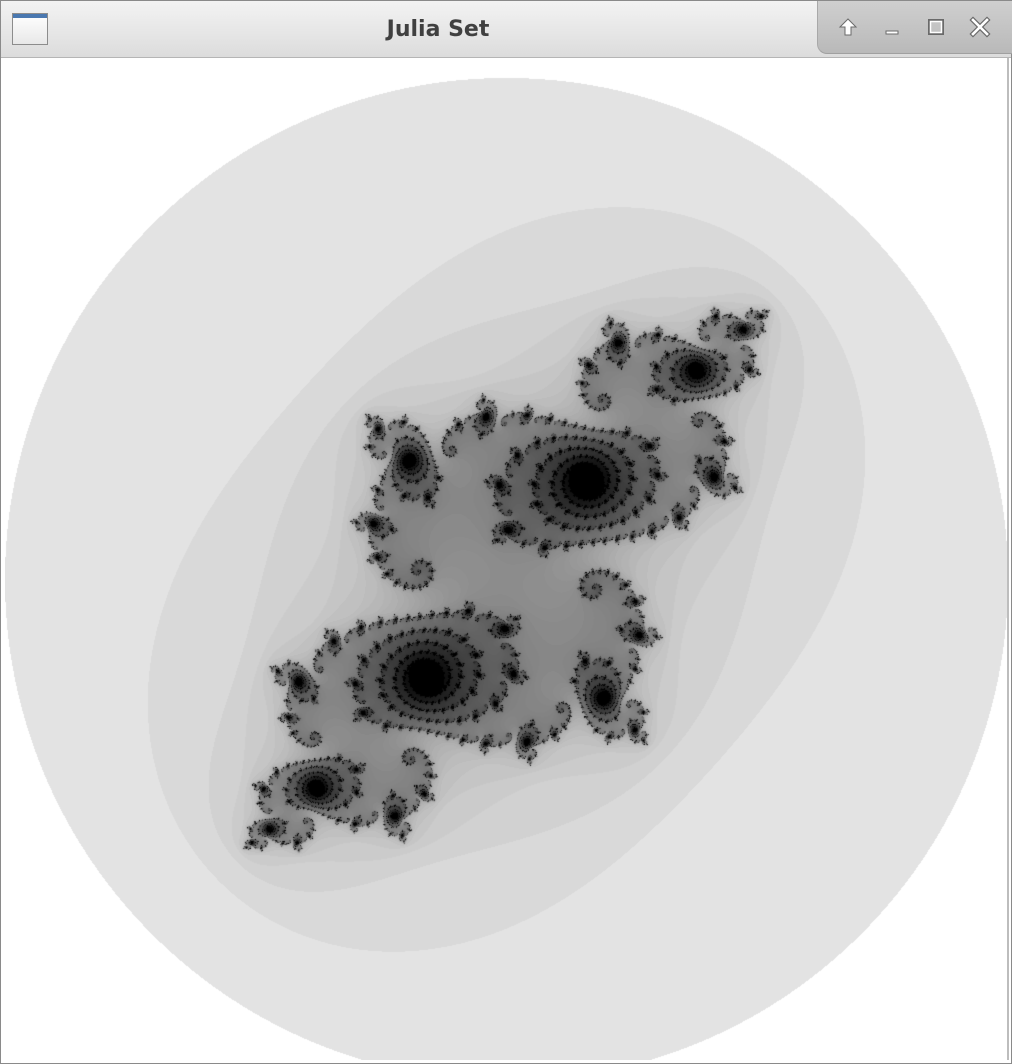  Describe the element at coordinates (506, 29) in the screenshot. I see `title-bar: Julia Set` at that location.